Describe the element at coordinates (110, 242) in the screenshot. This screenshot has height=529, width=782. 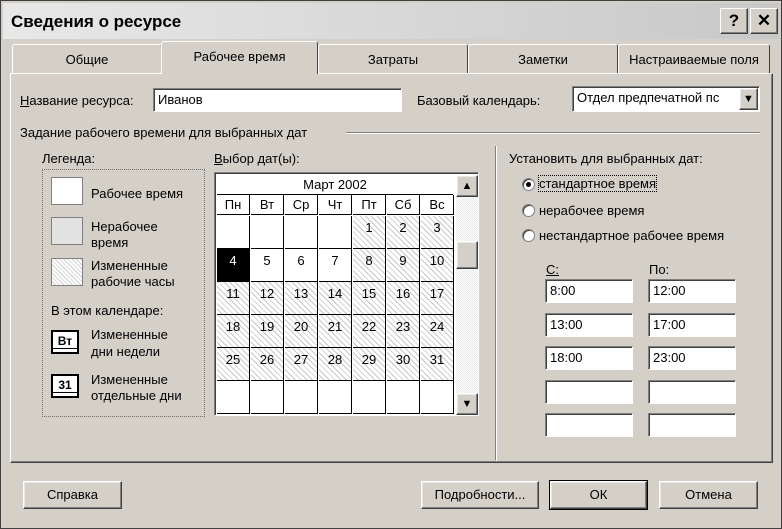
I see `legend-nonworking-2: время` at that location.